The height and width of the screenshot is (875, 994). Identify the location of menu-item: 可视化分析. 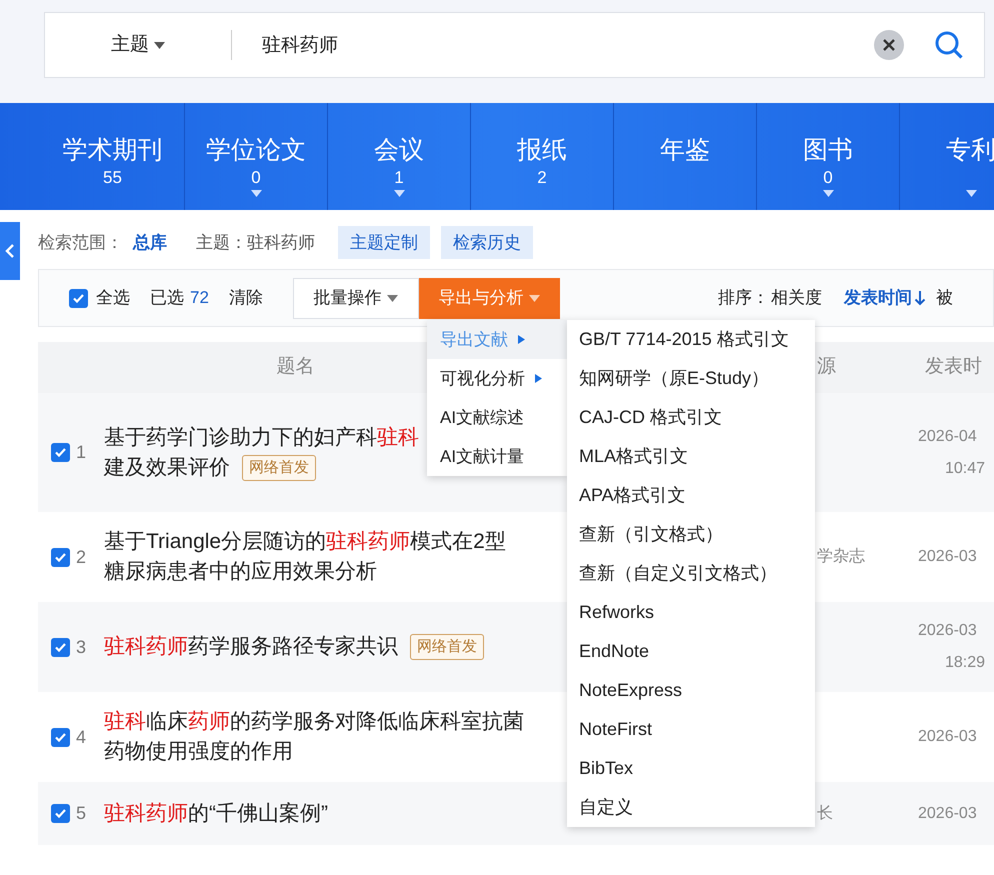
(497, 378).